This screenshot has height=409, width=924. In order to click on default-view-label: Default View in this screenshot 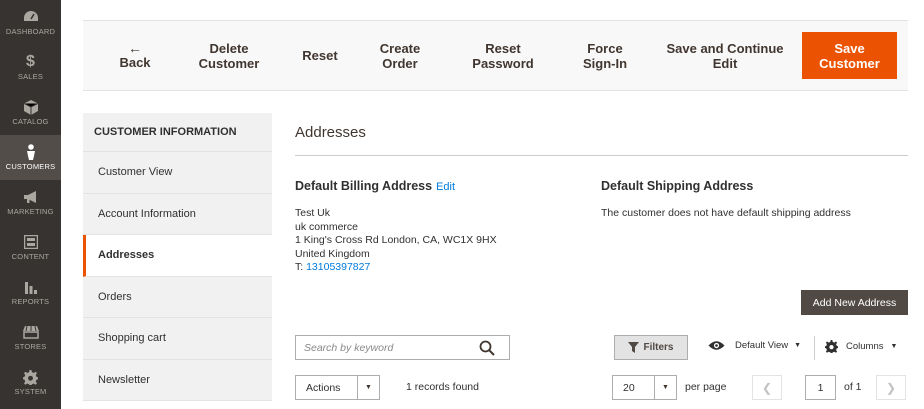, I will do `click(762, 345)`.